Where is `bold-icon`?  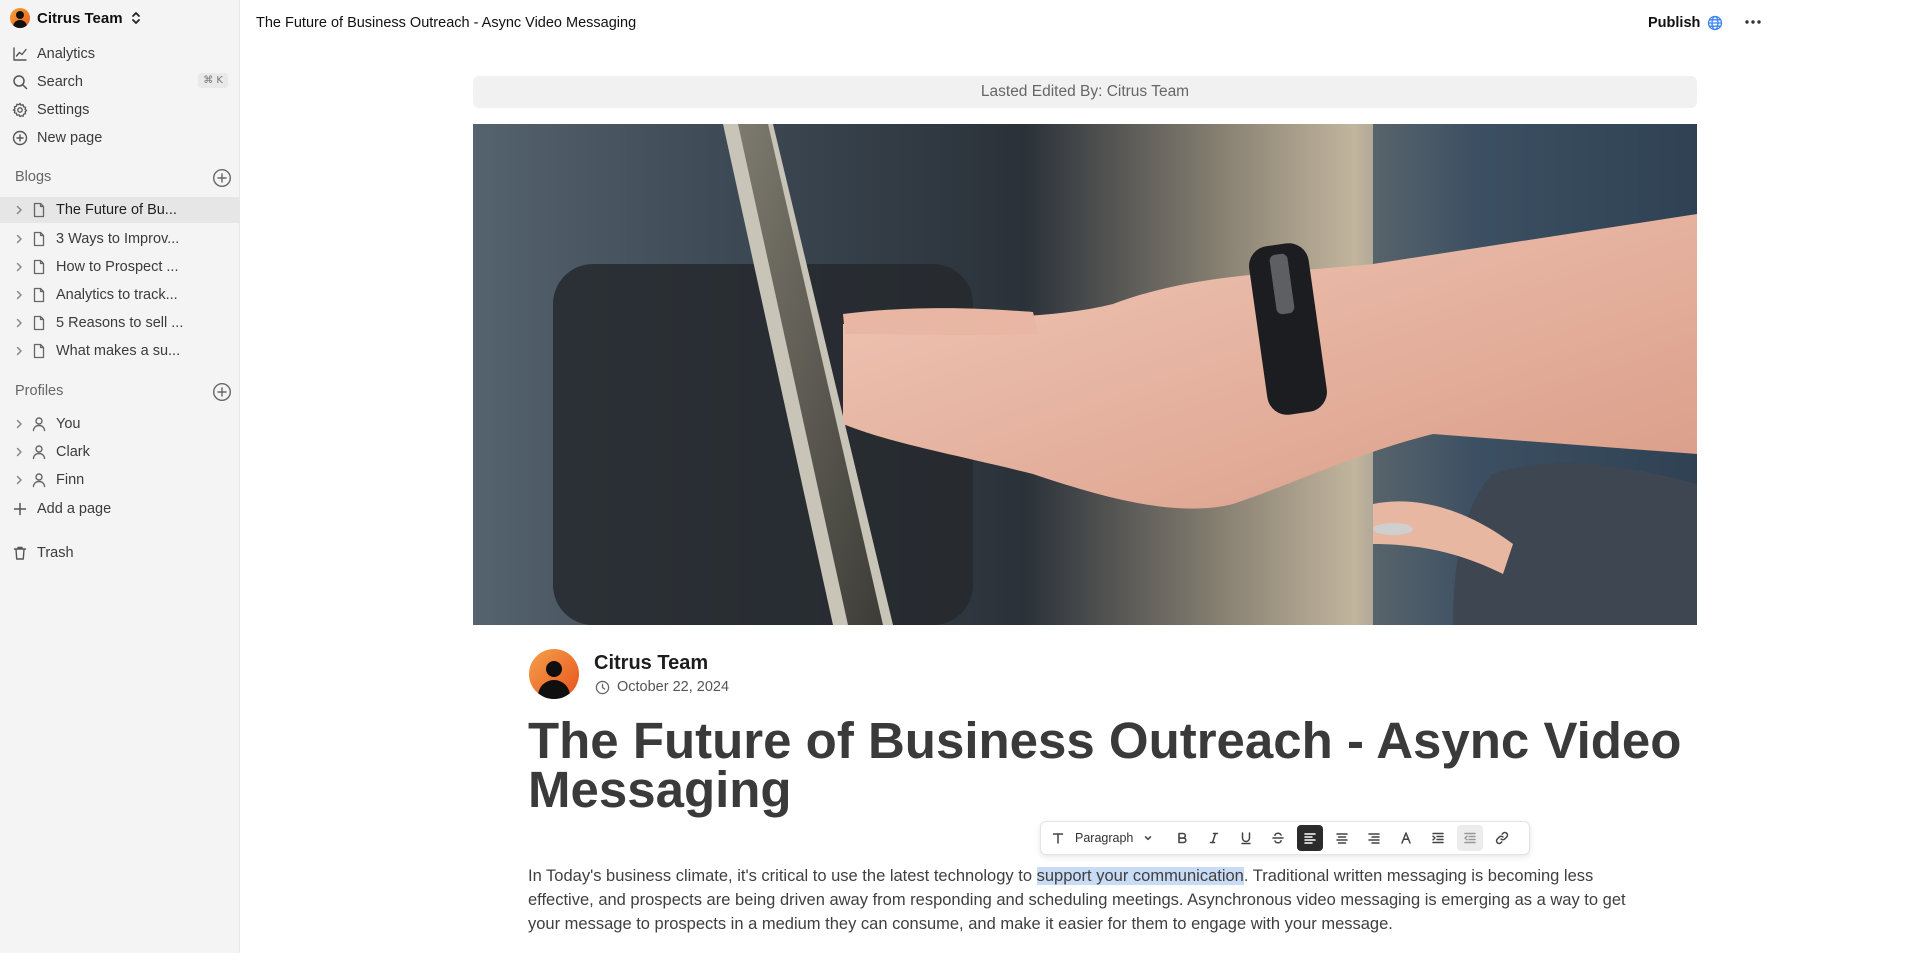 bold-icon is located at coordinates (1182, 838).